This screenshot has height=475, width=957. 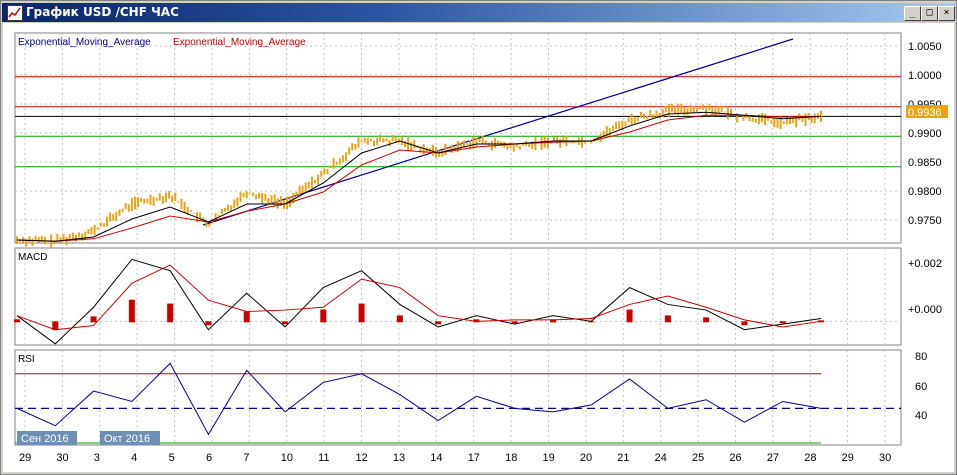 I want to click on date-tick: 17, so click(x=474, y=458).